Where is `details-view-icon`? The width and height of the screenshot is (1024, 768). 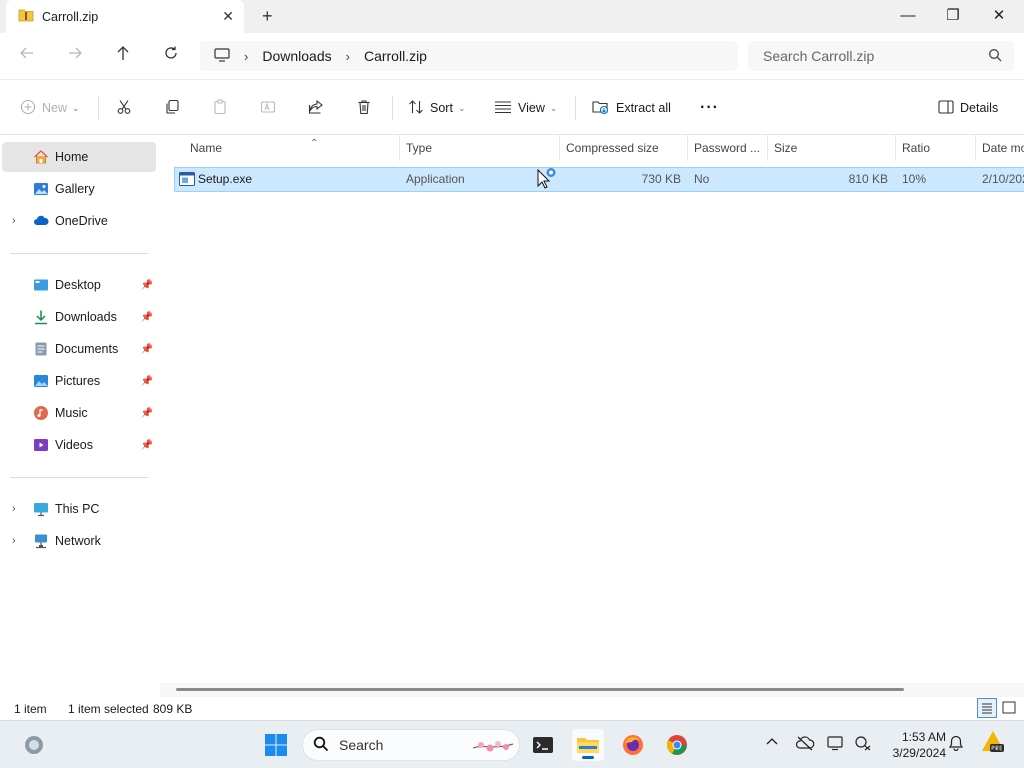
details-view-icon is located at coordinates (987, 708).